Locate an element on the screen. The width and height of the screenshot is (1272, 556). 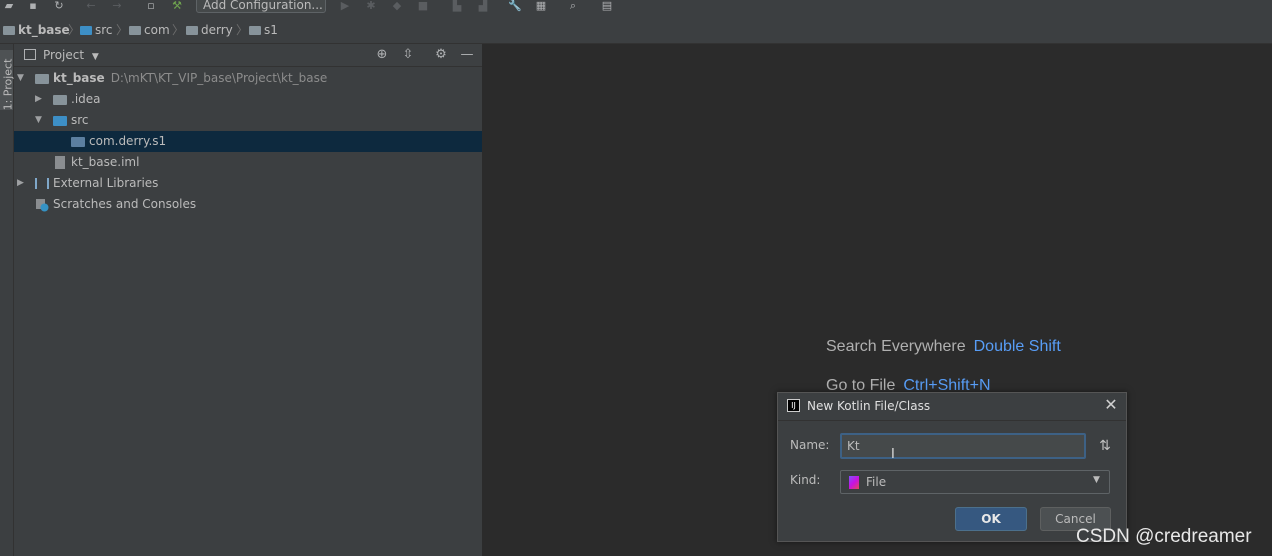
dialog-title: New Kotlin File/Class is located at coordinates (869, 406).